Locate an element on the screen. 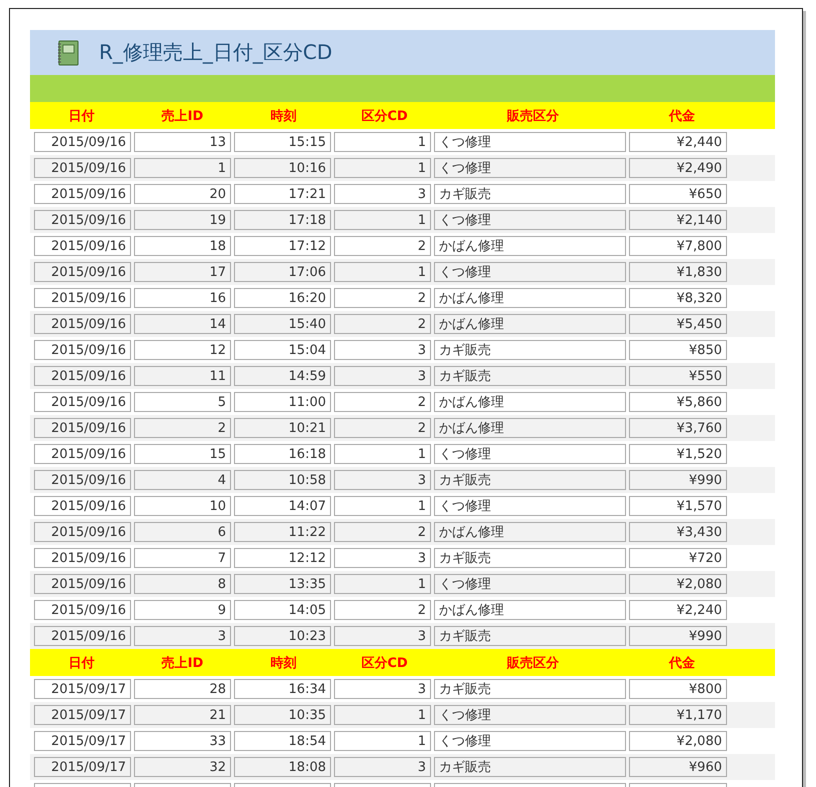  table-cell: ¥3,430 is located at coordinates (678, 532).